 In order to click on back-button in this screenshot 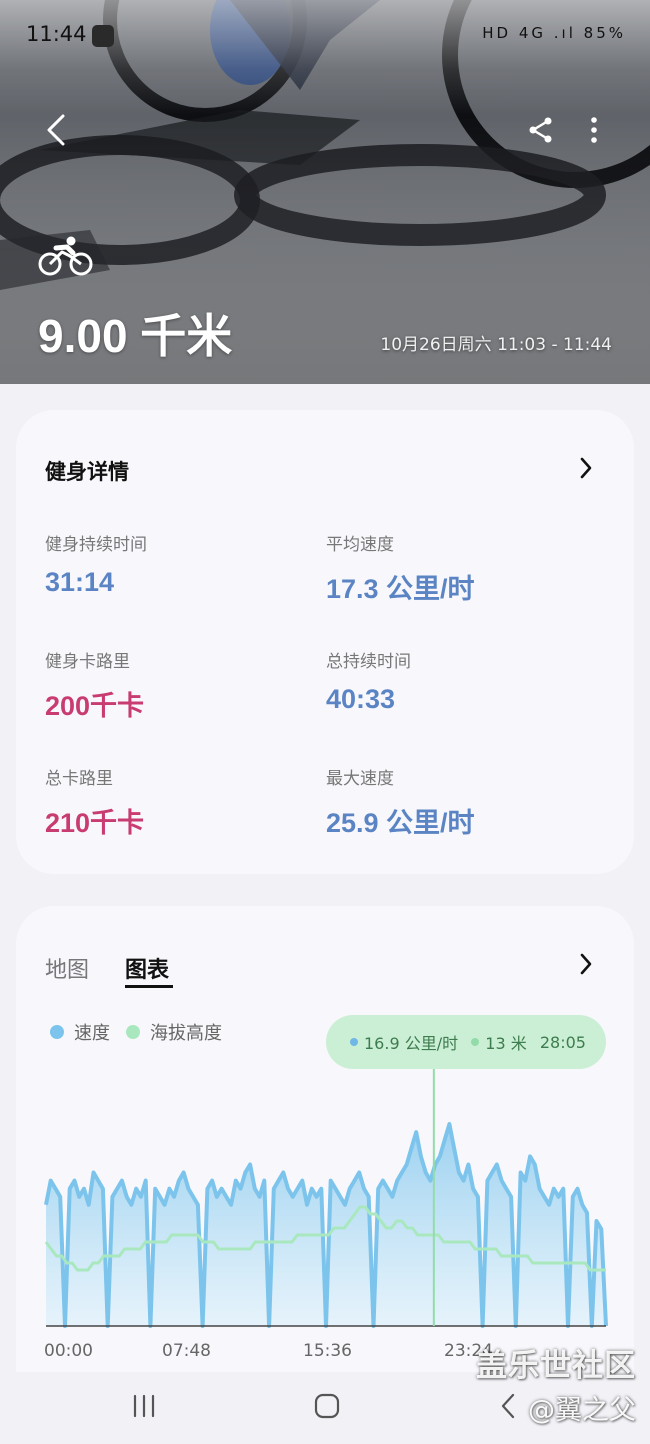, I will do `click(56, 130)`.